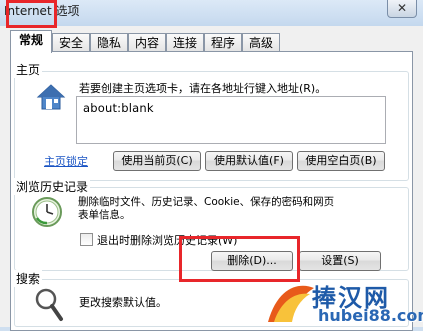  What do you see at coordinates (52, 186) in the screenshot?
I see `history-group-title: 浏览历史记录` at bounding box center [52, 186].